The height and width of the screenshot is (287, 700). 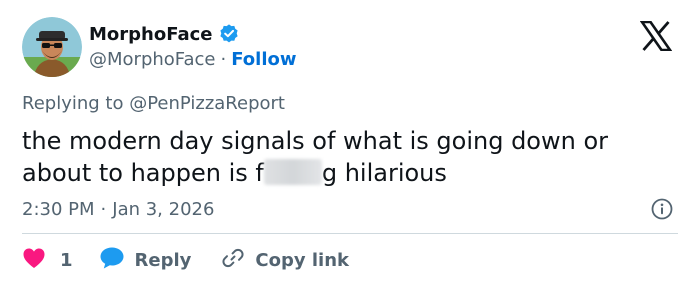 What do you see at coordinates (34, 260) in the screenshot?
I see `heart-icon` at bounding box center [34, 260].